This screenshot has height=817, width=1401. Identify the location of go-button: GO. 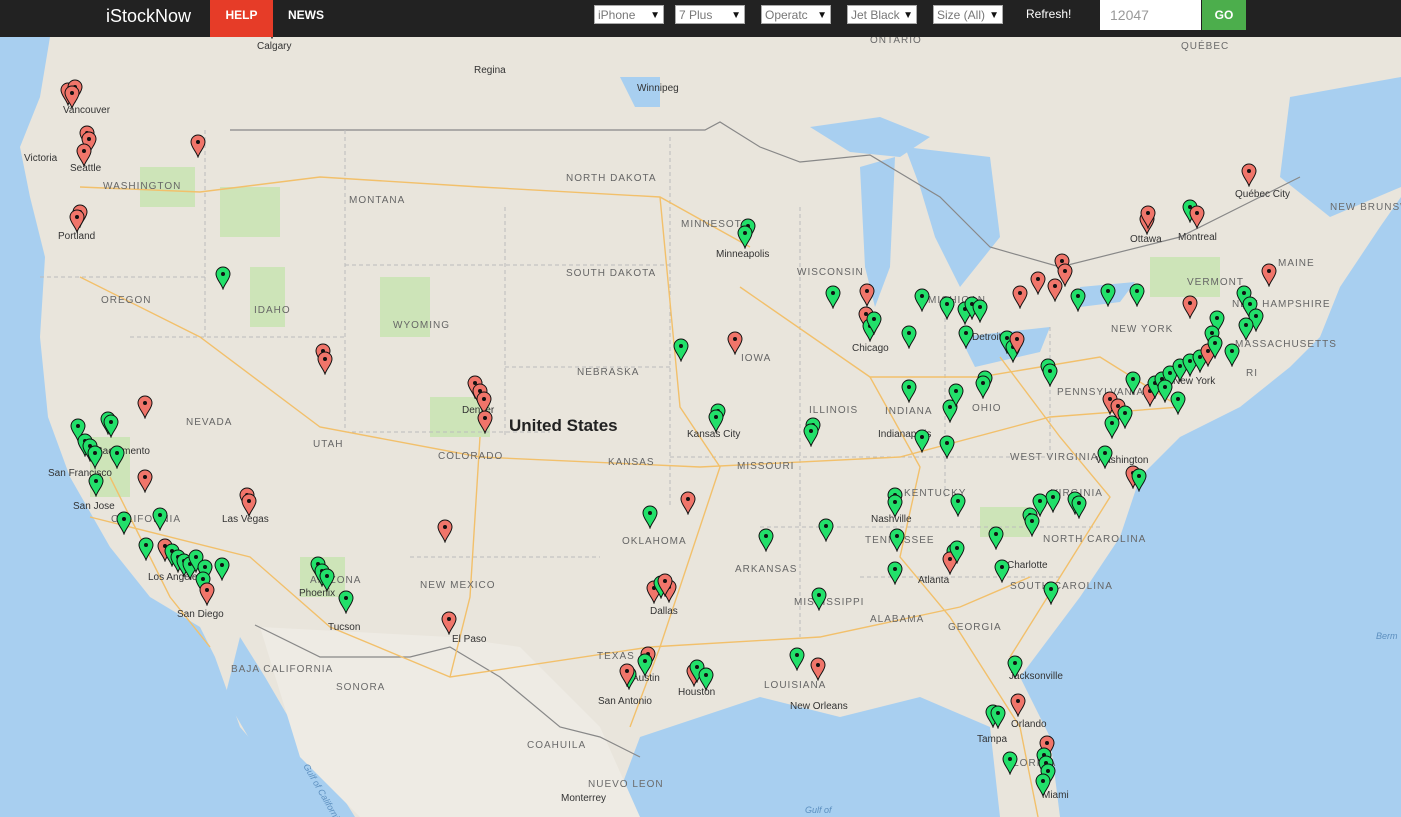
(1224, 15).